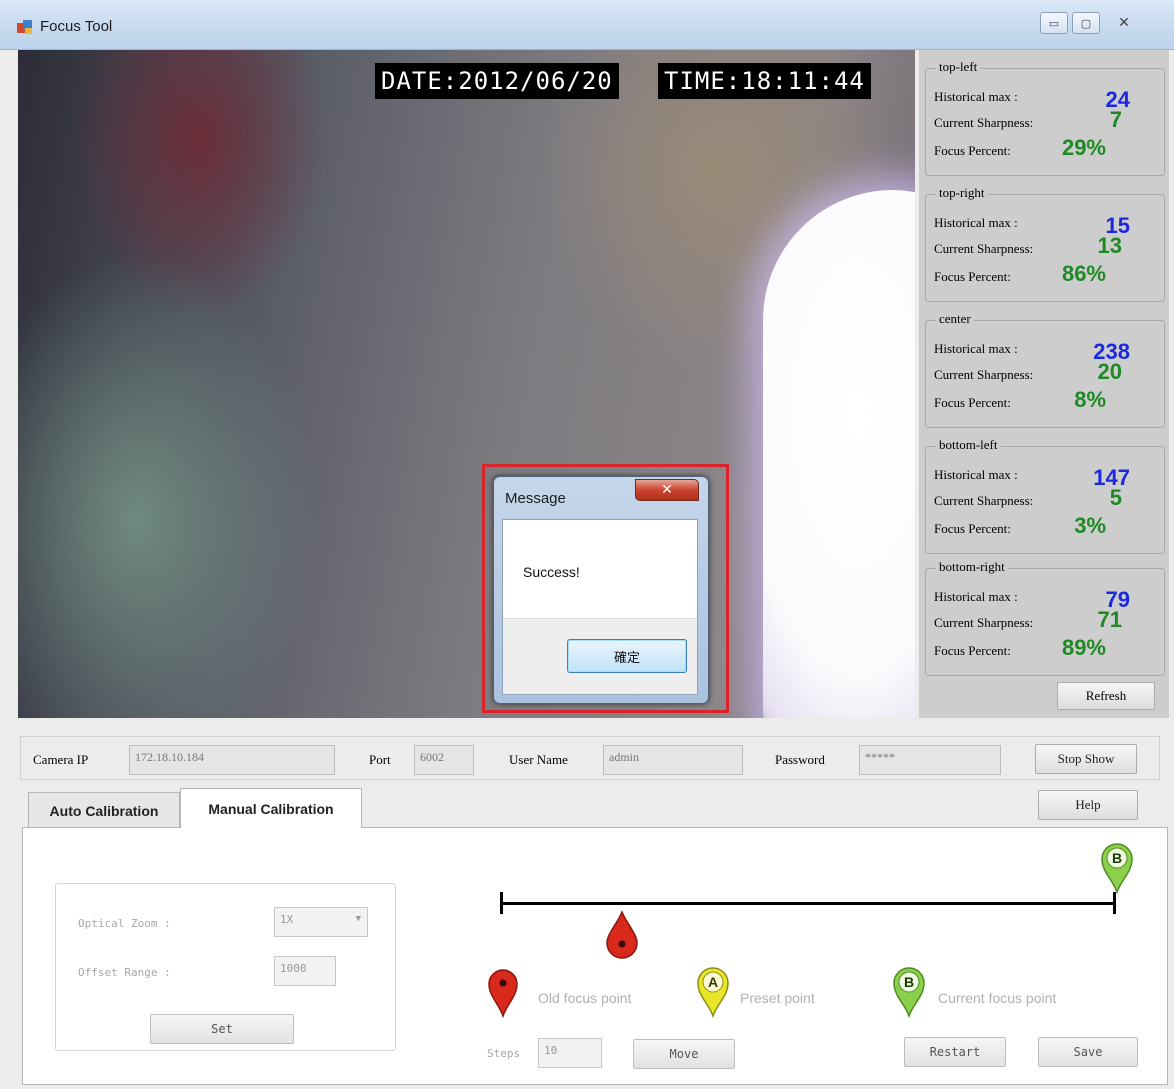  I want to click on title-bar: Focus Tool ▭ ▢ ✕, so click(587, 25).